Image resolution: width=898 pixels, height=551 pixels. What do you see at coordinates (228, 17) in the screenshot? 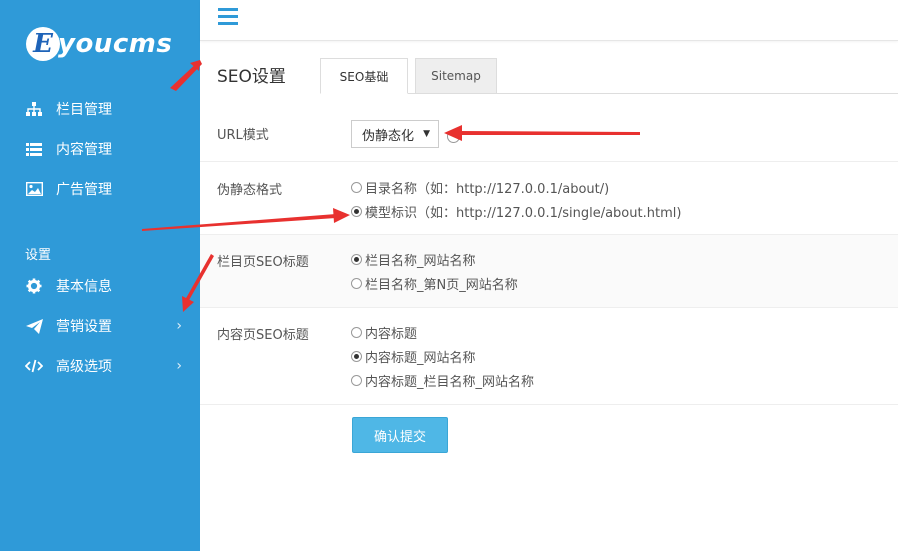
I see `menu-toggle-icon` at bounding box center [228, 17].